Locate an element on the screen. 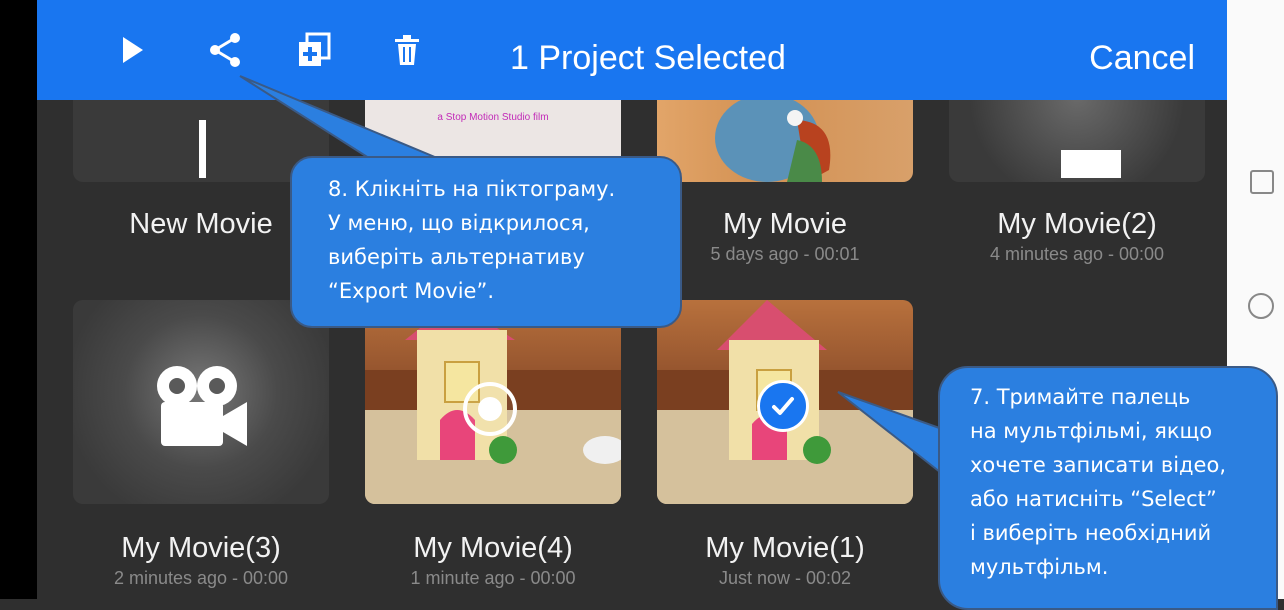  trash-icon is located at coordinates (407, 50).